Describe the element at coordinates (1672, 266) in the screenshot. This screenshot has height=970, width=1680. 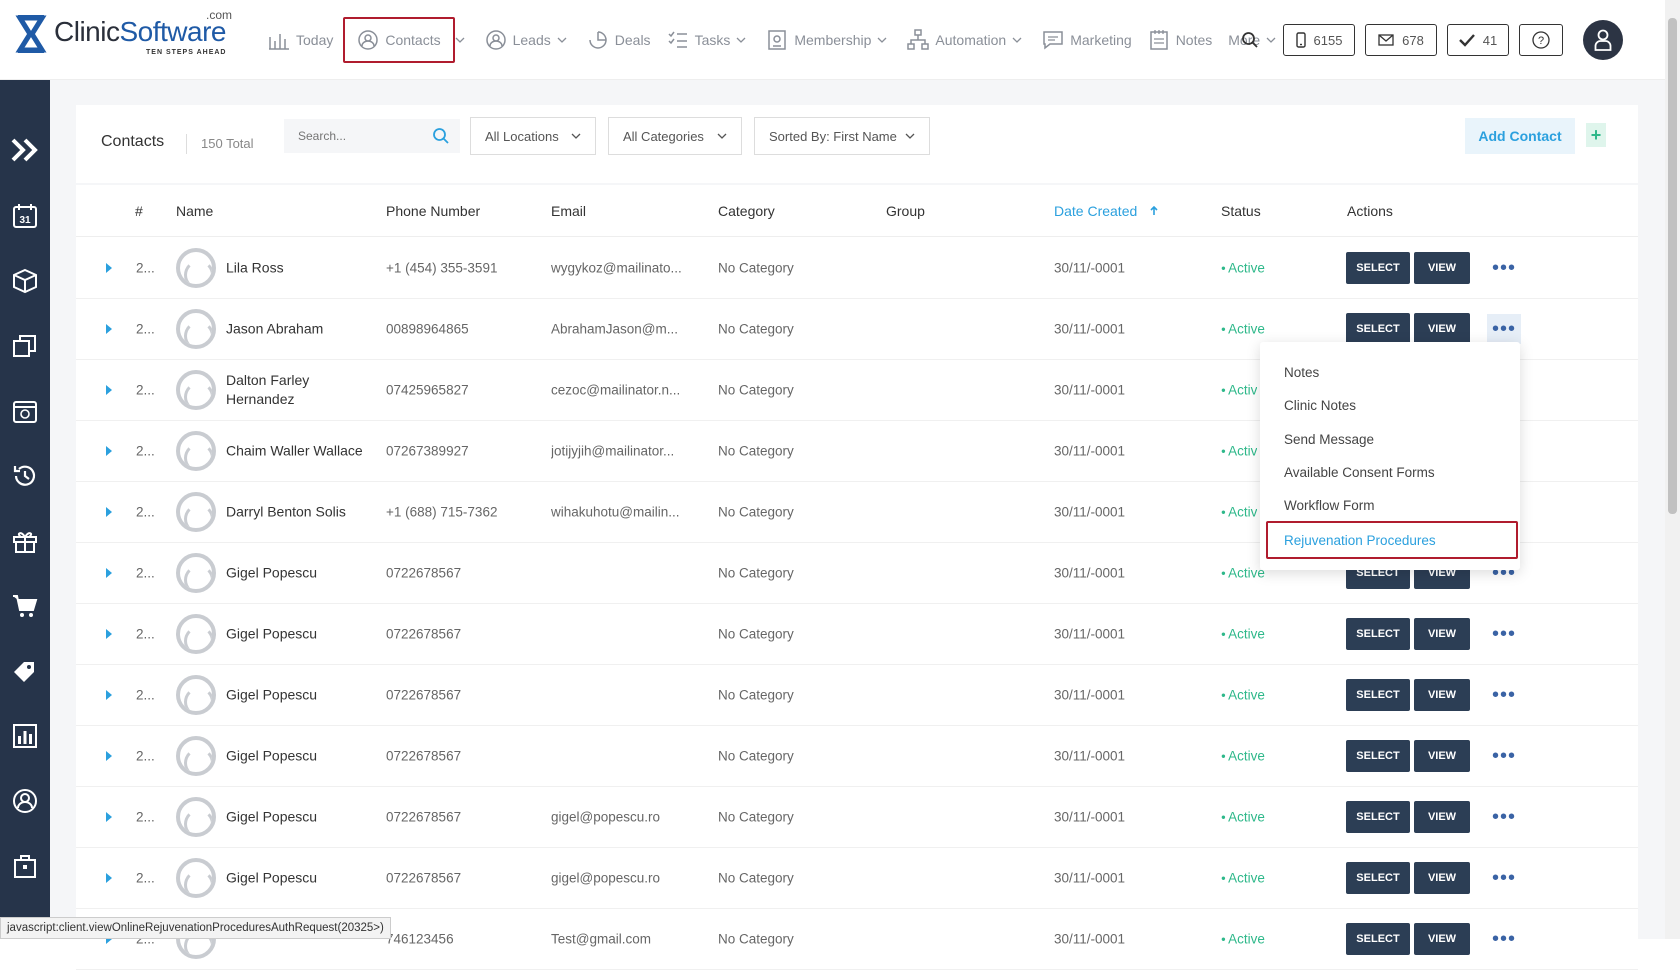
I see `scrollbar-thumb` at that location.